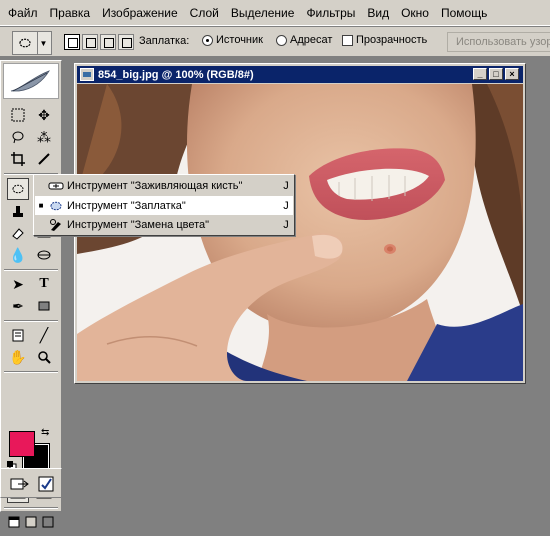 The height and width of the screenshot is (536, 550). Describe the element at coordinates (108, 42) in the screenshot. I see `subtract-selection-button` at that location.